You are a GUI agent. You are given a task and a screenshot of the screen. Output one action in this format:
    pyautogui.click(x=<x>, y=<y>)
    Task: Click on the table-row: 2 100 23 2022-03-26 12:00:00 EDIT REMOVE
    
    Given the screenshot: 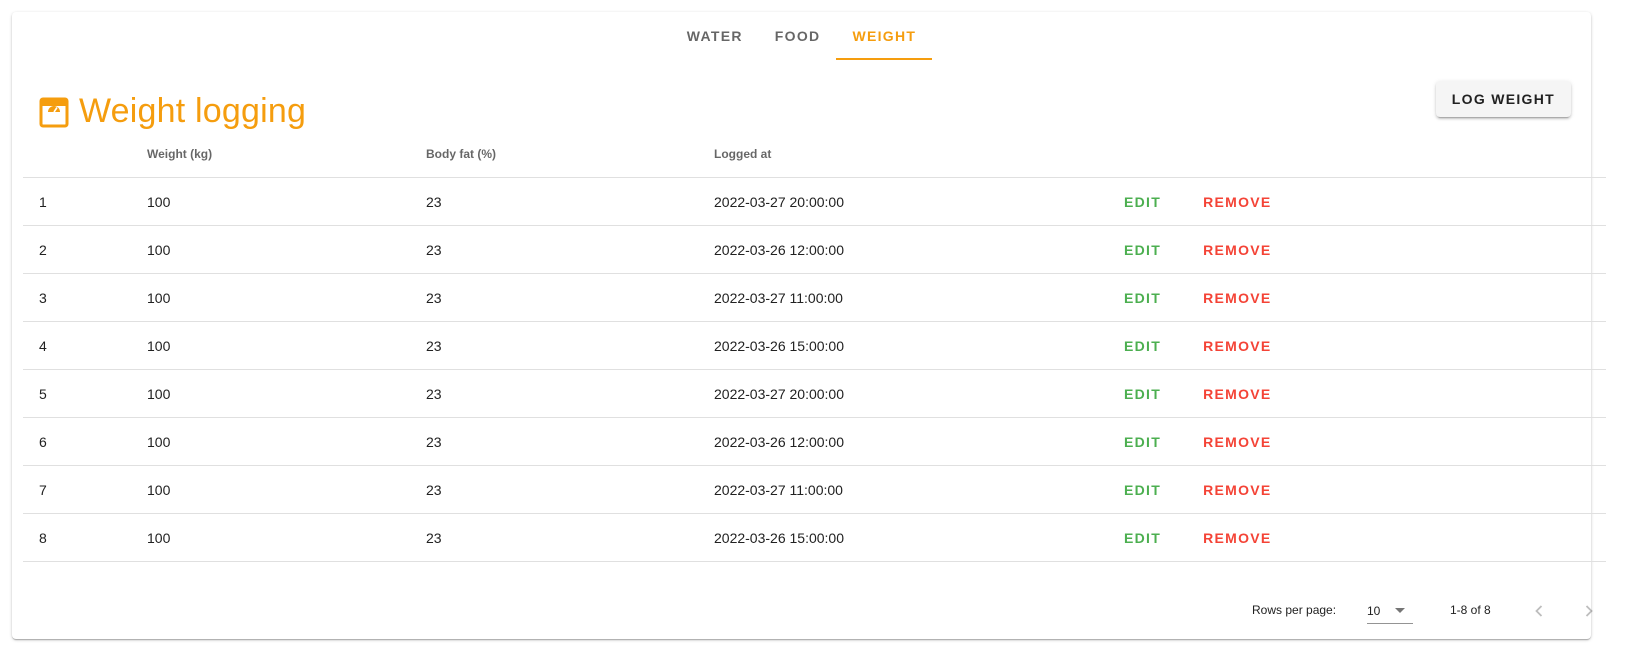 What is the action you would take?
    pyautogui.click(x=814, y=250)
    